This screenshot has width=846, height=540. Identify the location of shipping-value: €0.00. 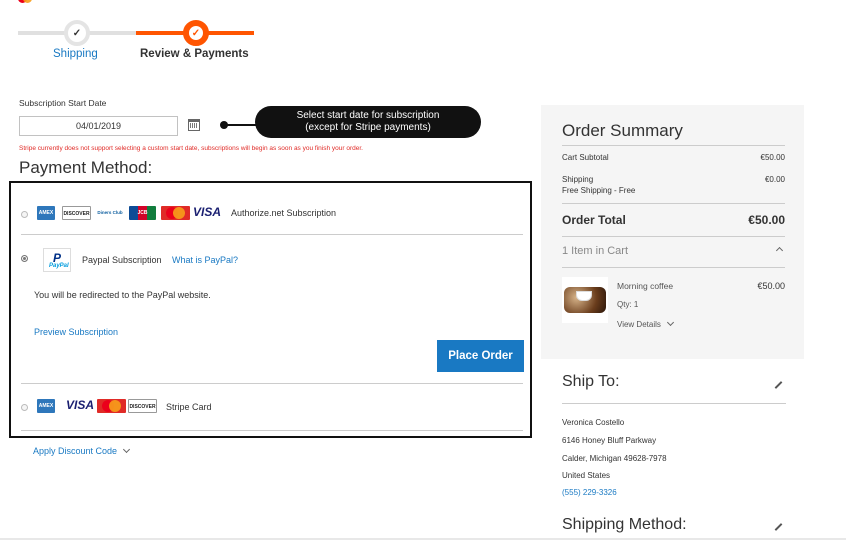
(774, 179).